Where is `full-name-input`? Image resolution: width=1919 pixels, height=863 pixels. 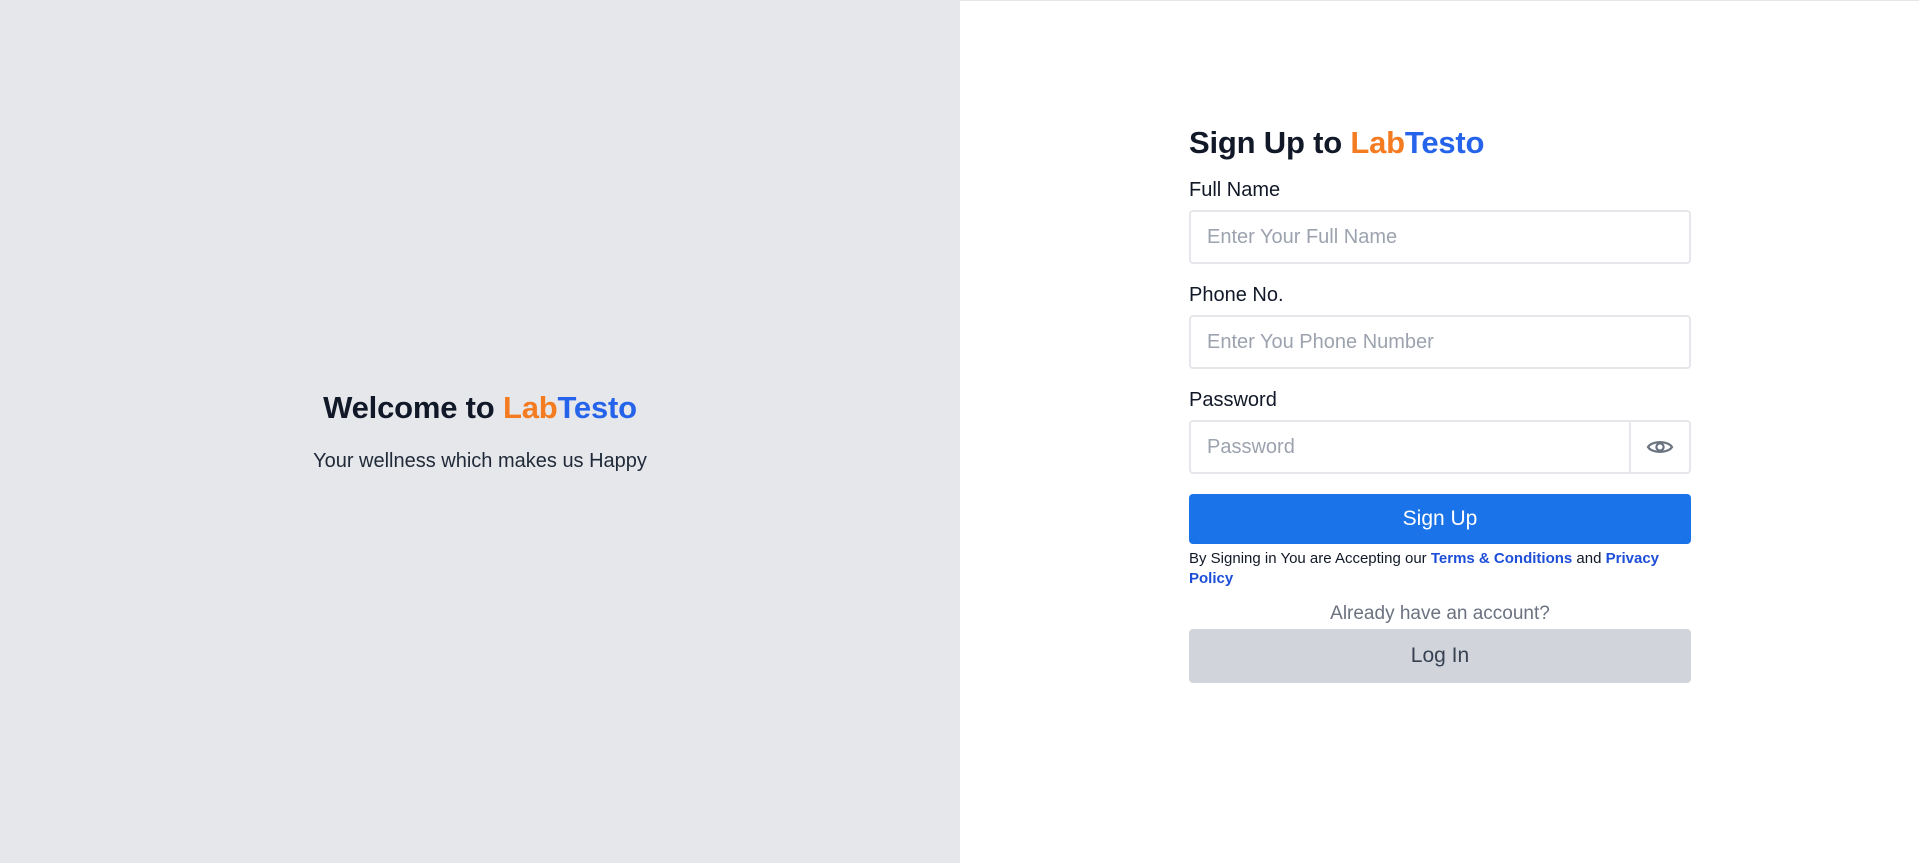
full-name-input is located at coordinates (1440, 237).